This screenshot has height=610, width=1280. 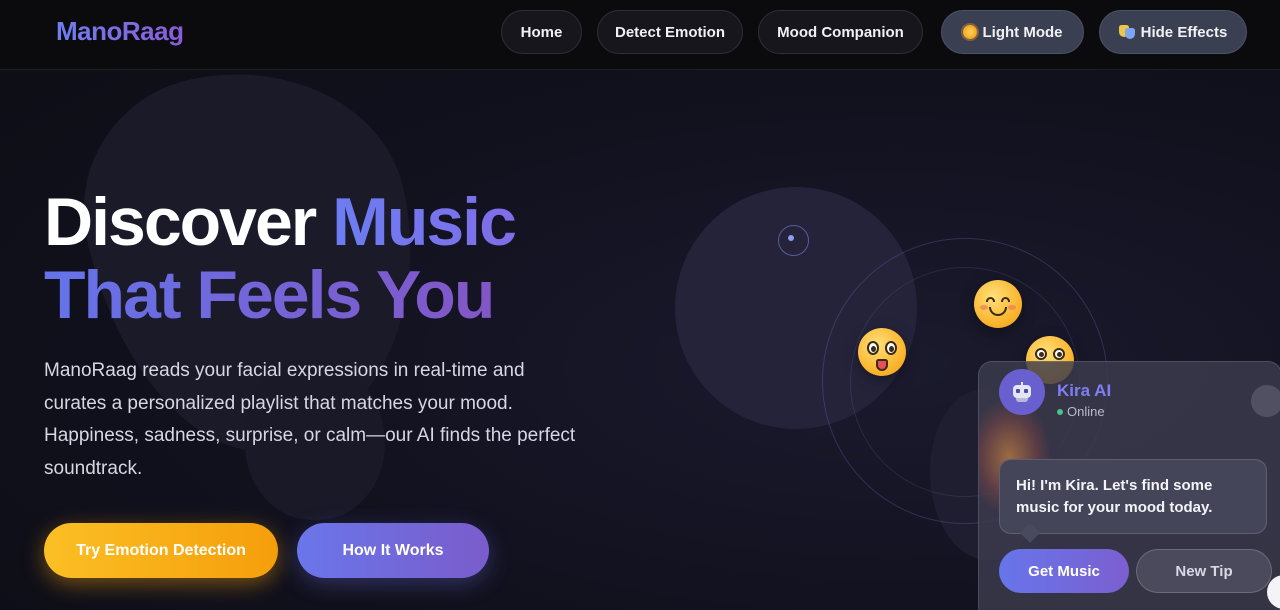 I want to click on avatar, so click(x=1022, y=392).